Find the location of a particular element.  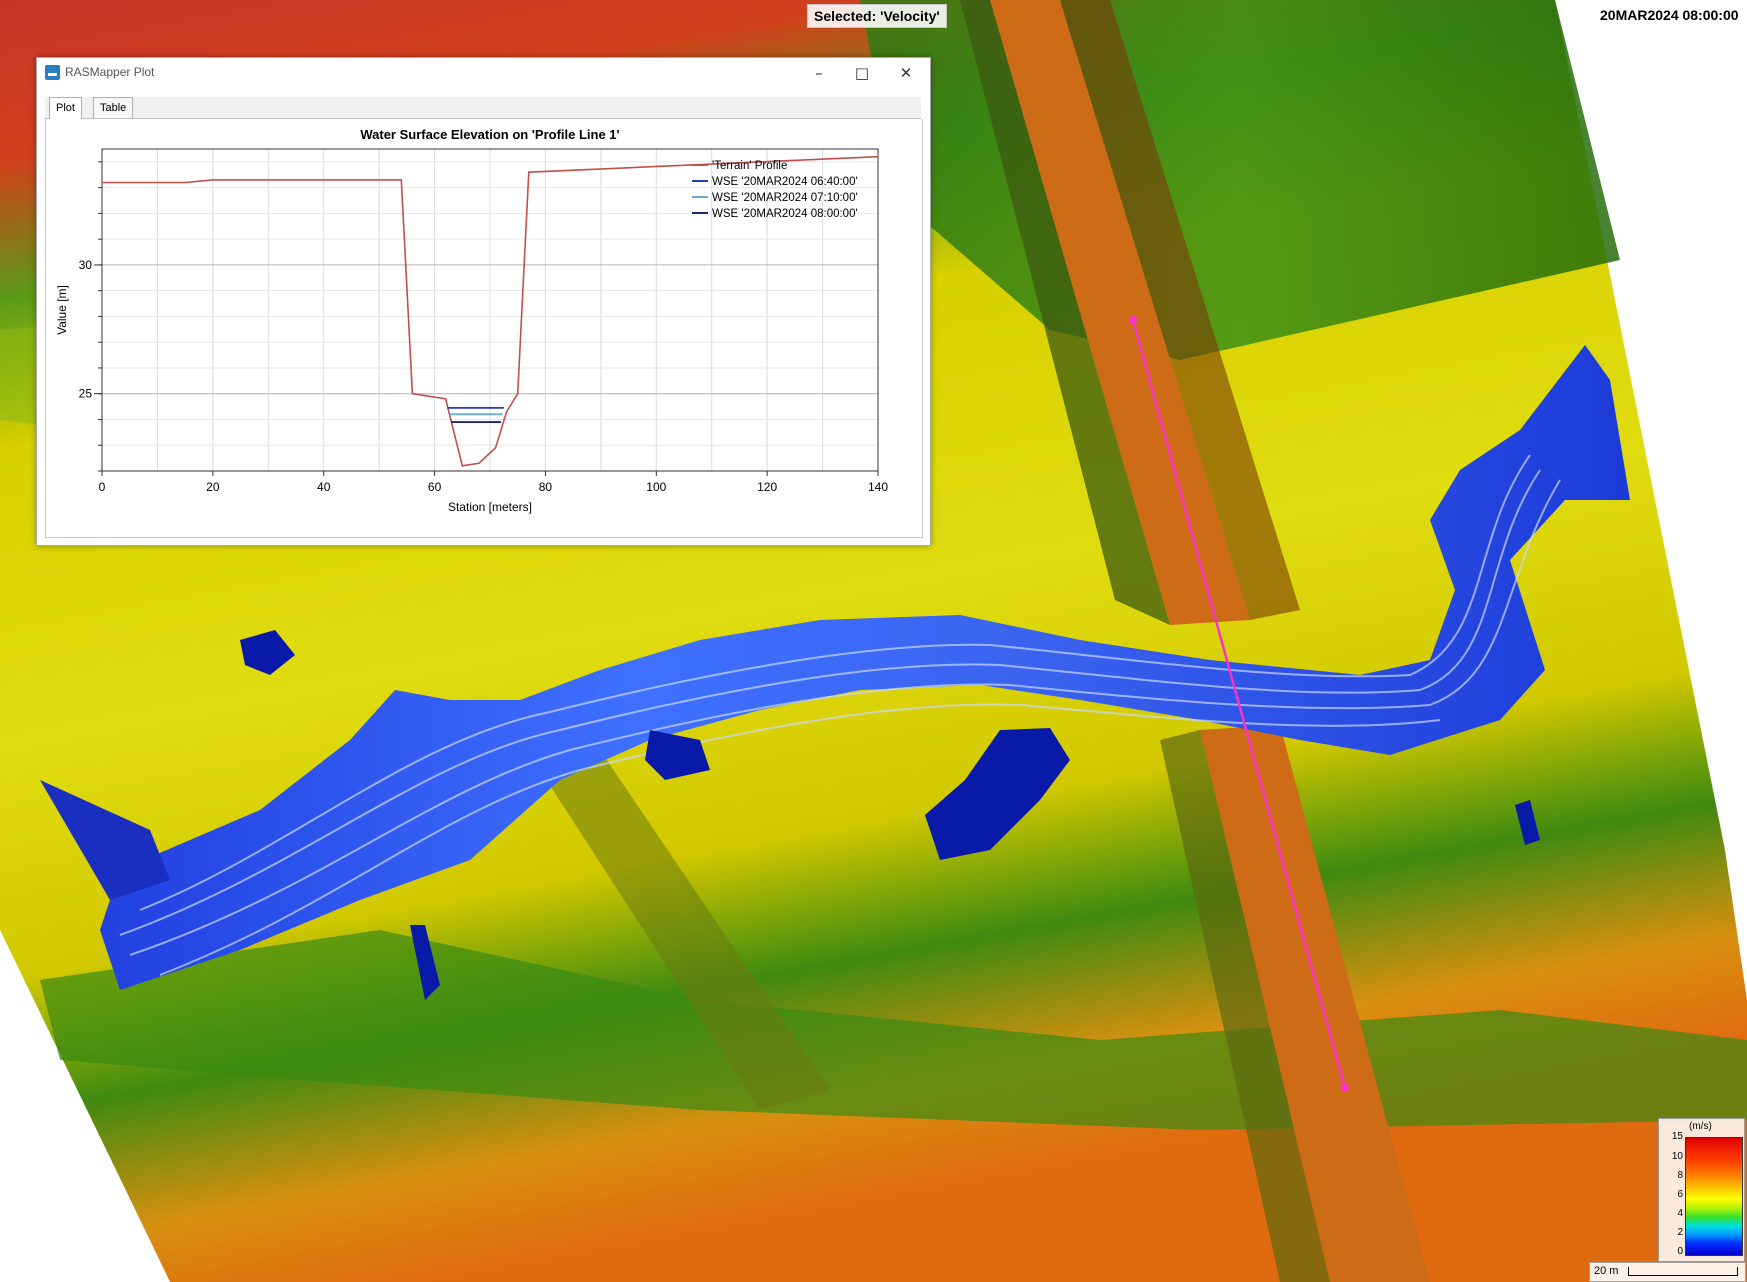

legend-tick: 8 is located at coordinates (1680, 1175).